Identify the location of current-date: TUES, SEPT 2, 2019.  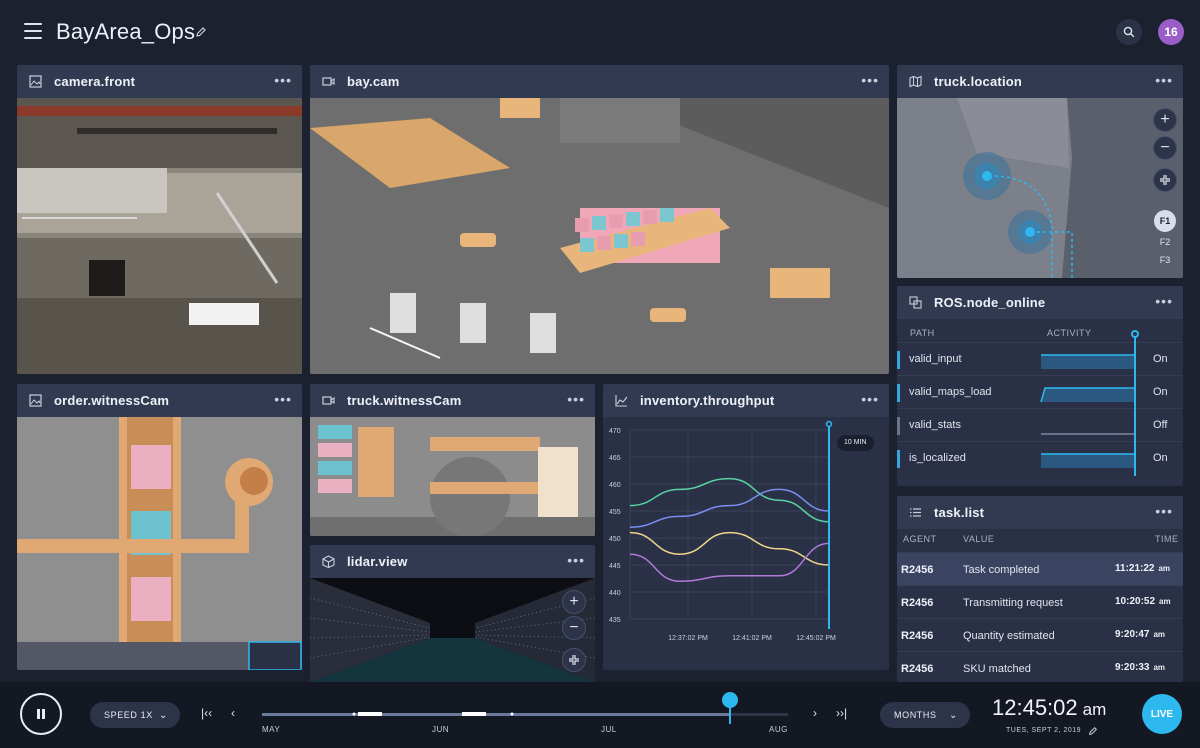
(1044, 730).